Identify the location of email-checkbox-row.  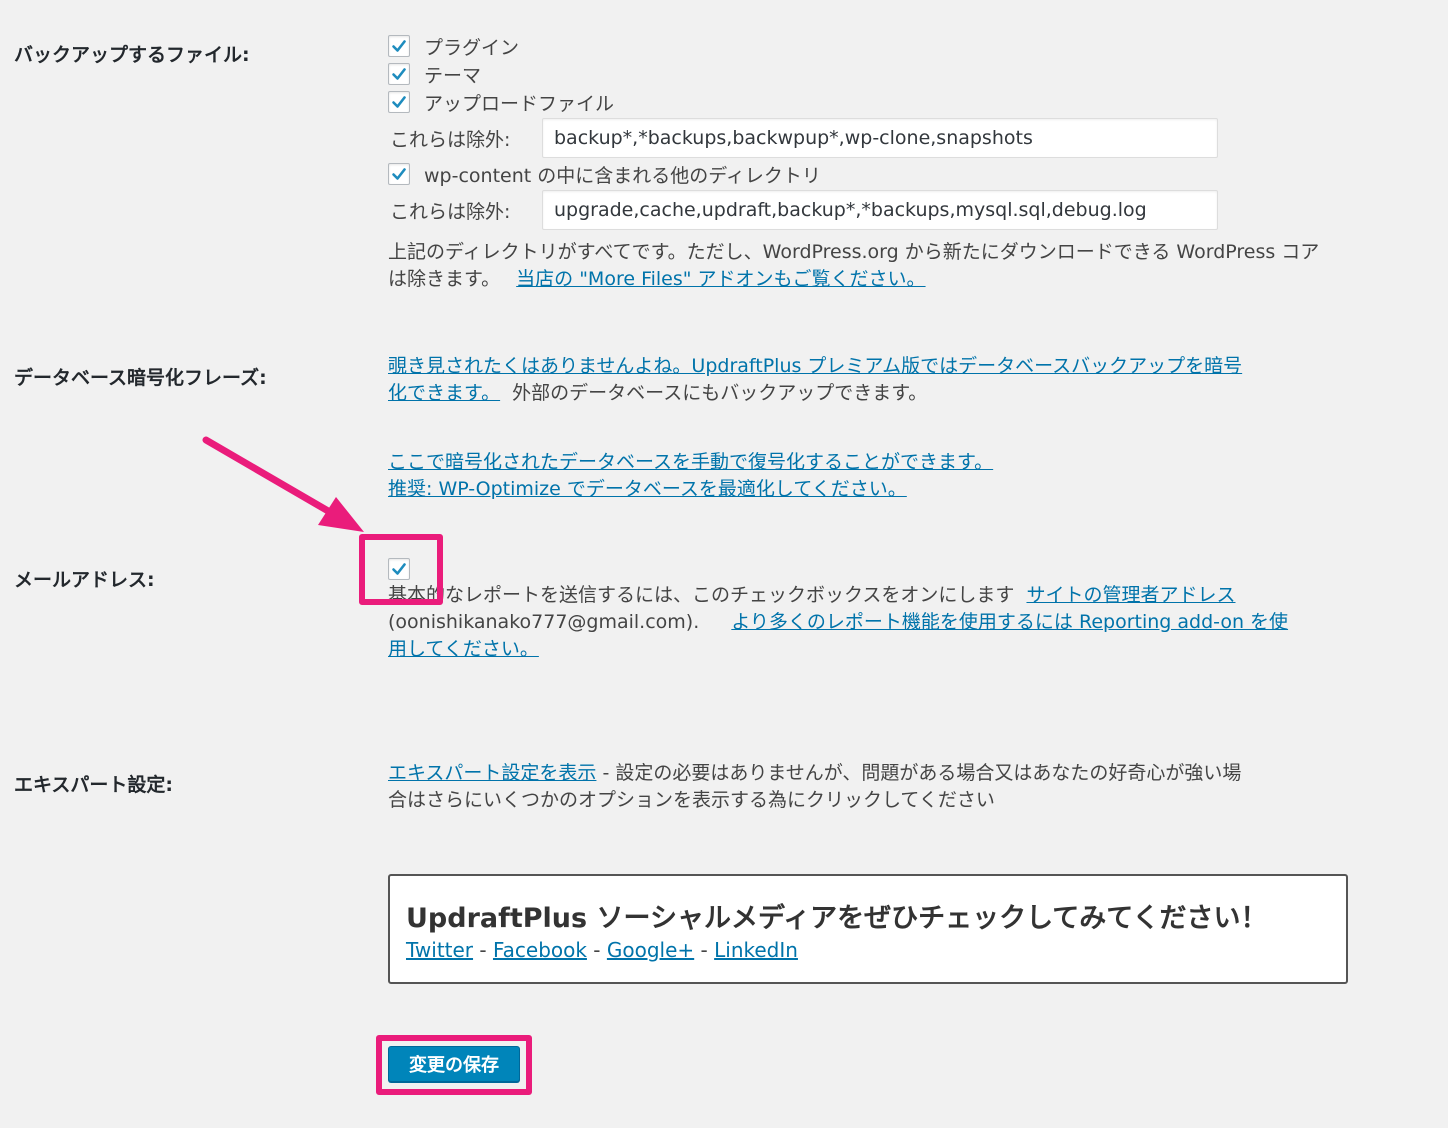
(406, 569).